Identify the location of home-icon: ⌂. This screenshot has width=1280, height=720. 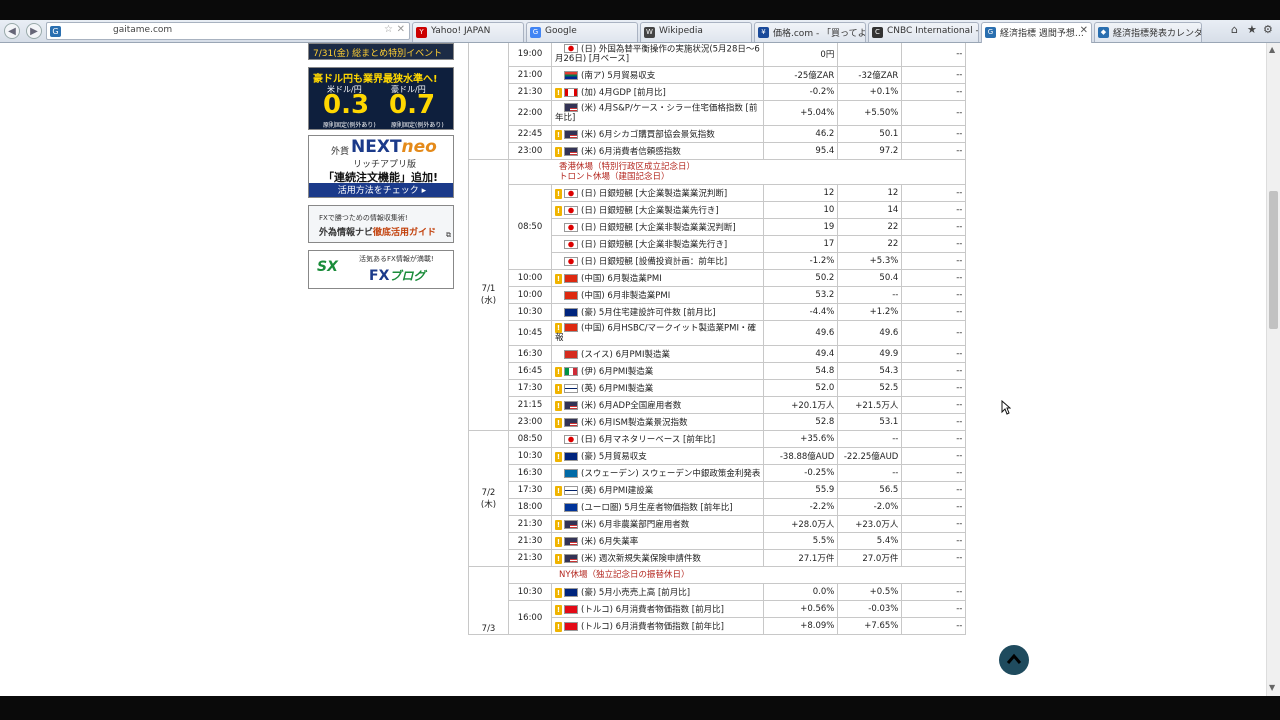
(1234, 29).